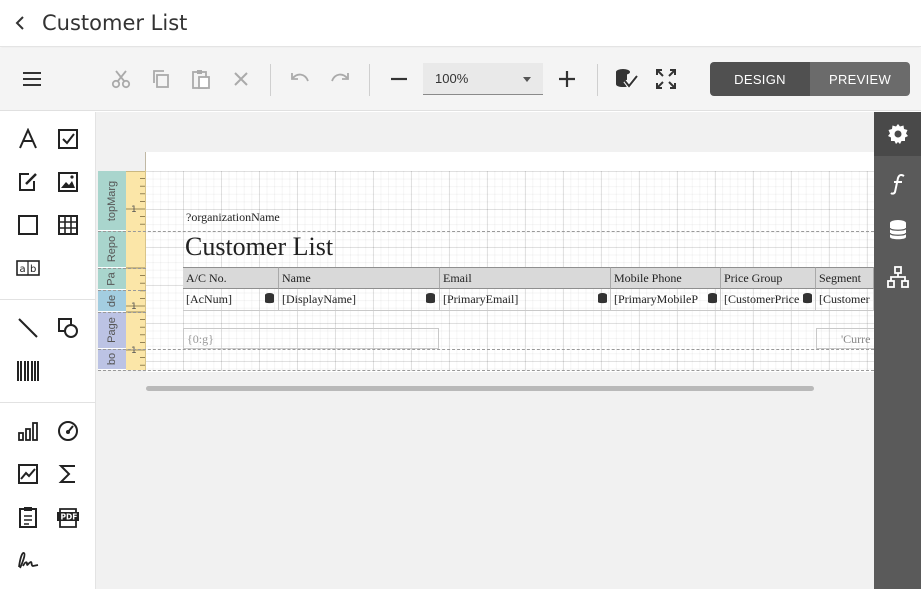  What do you see at coordinates (233, 217) in the screenshot?
I see `org-name-field: ?organizationName` at bounding box center [233, 217].